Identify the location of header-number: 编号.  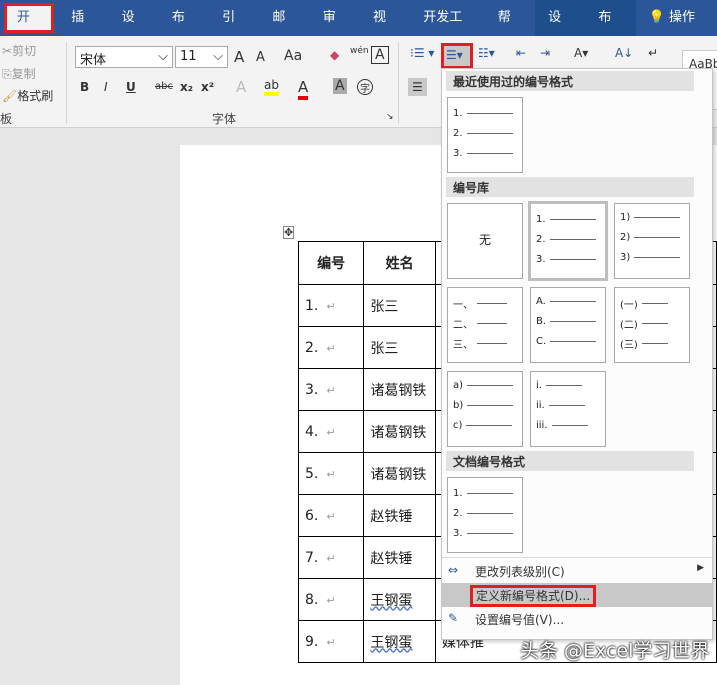
(331, 263).